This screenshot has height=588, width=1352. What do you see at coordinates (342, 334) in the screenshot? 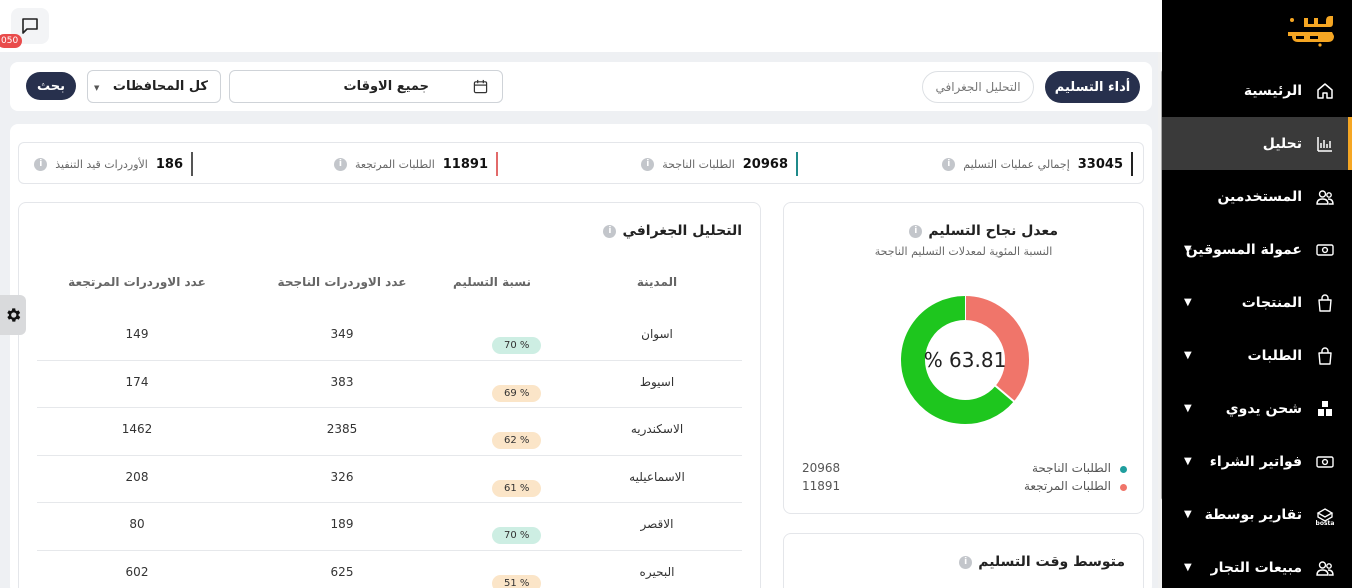
I see `cell-success: 349` at bounding box center [342, 334].